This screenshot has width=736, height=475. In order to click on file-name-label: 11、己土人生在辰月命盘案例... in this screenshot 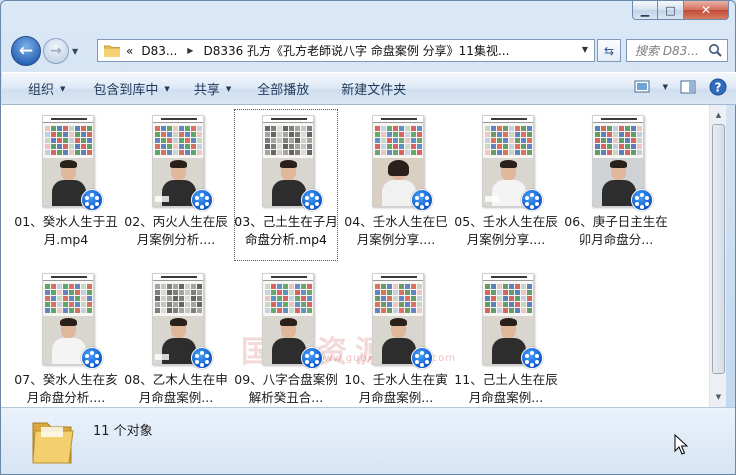, I will do `click(506, 388)`.